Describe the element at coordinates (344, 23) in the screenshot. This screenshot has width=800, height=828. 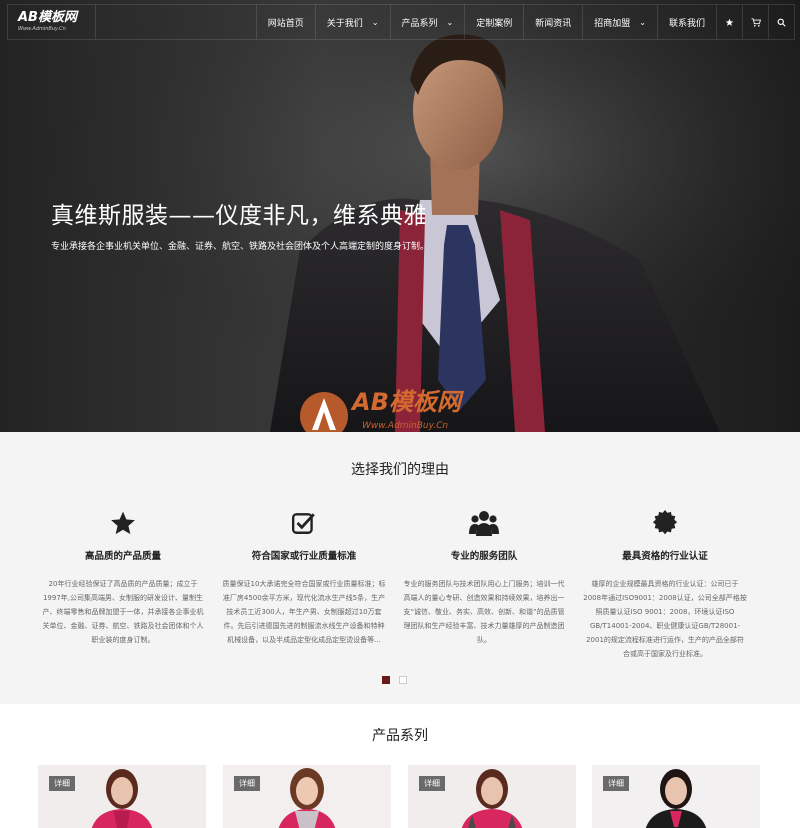
I see `nav-item-label: 关于我们` at that location.